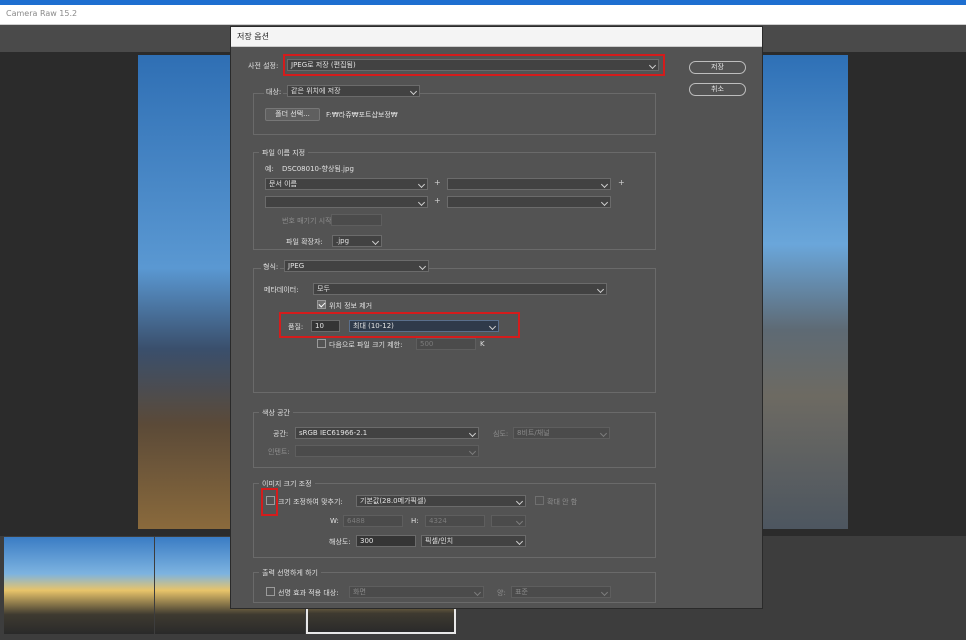  Describe the element at coordinates (373, 521) in the screenshot. I see `width-input: 6488` at that location.